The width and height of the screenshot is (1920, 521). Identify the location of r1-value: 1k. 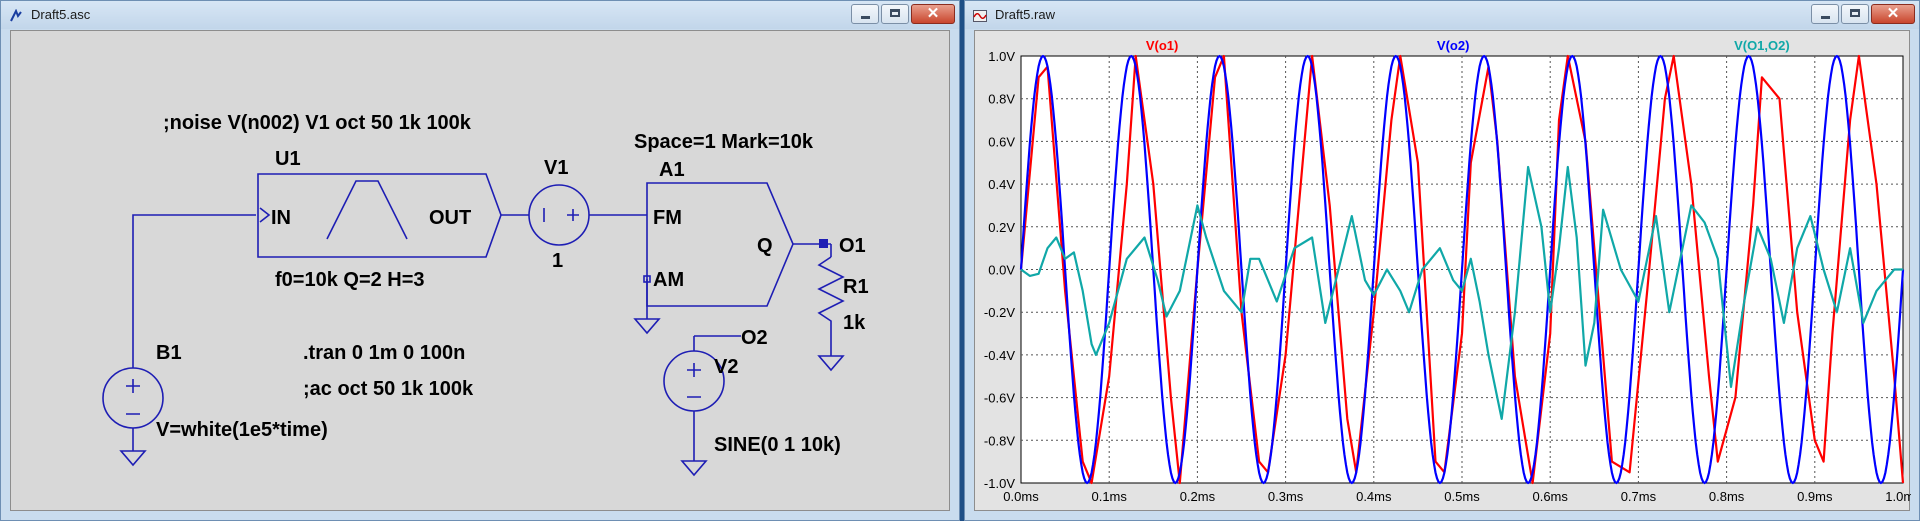
(854, 323).